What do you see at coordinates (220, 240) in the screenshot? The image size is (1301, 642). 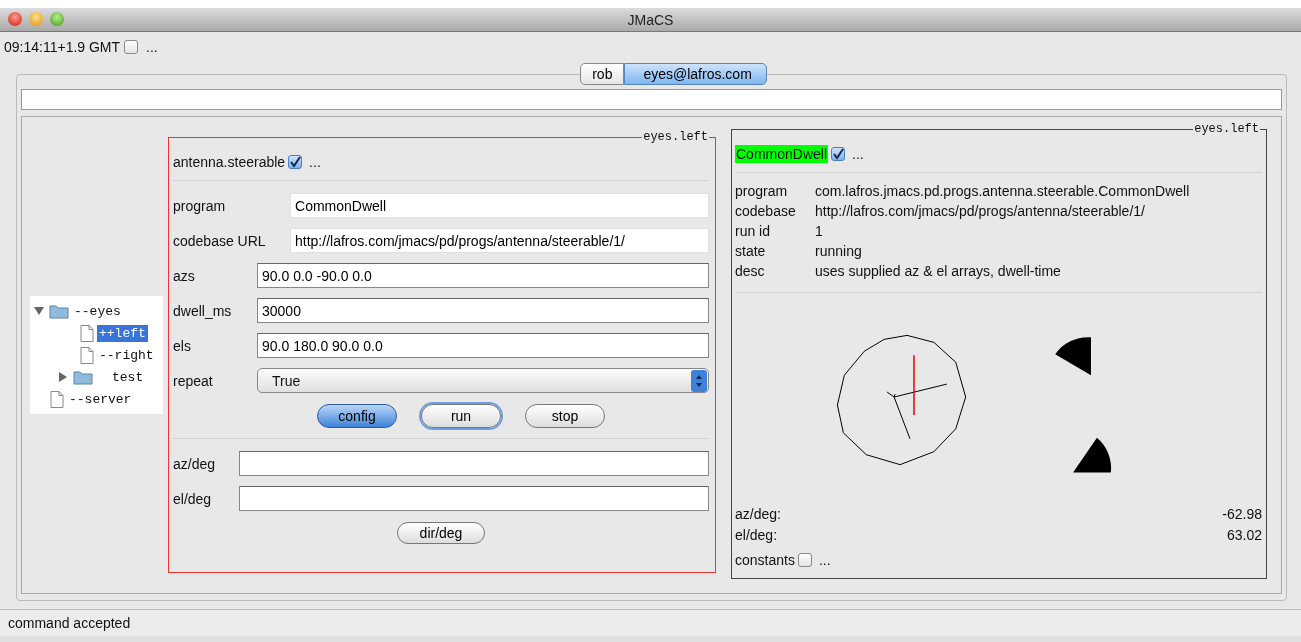 I see `field-label: codebase URL` at bounding box center [220, 240].